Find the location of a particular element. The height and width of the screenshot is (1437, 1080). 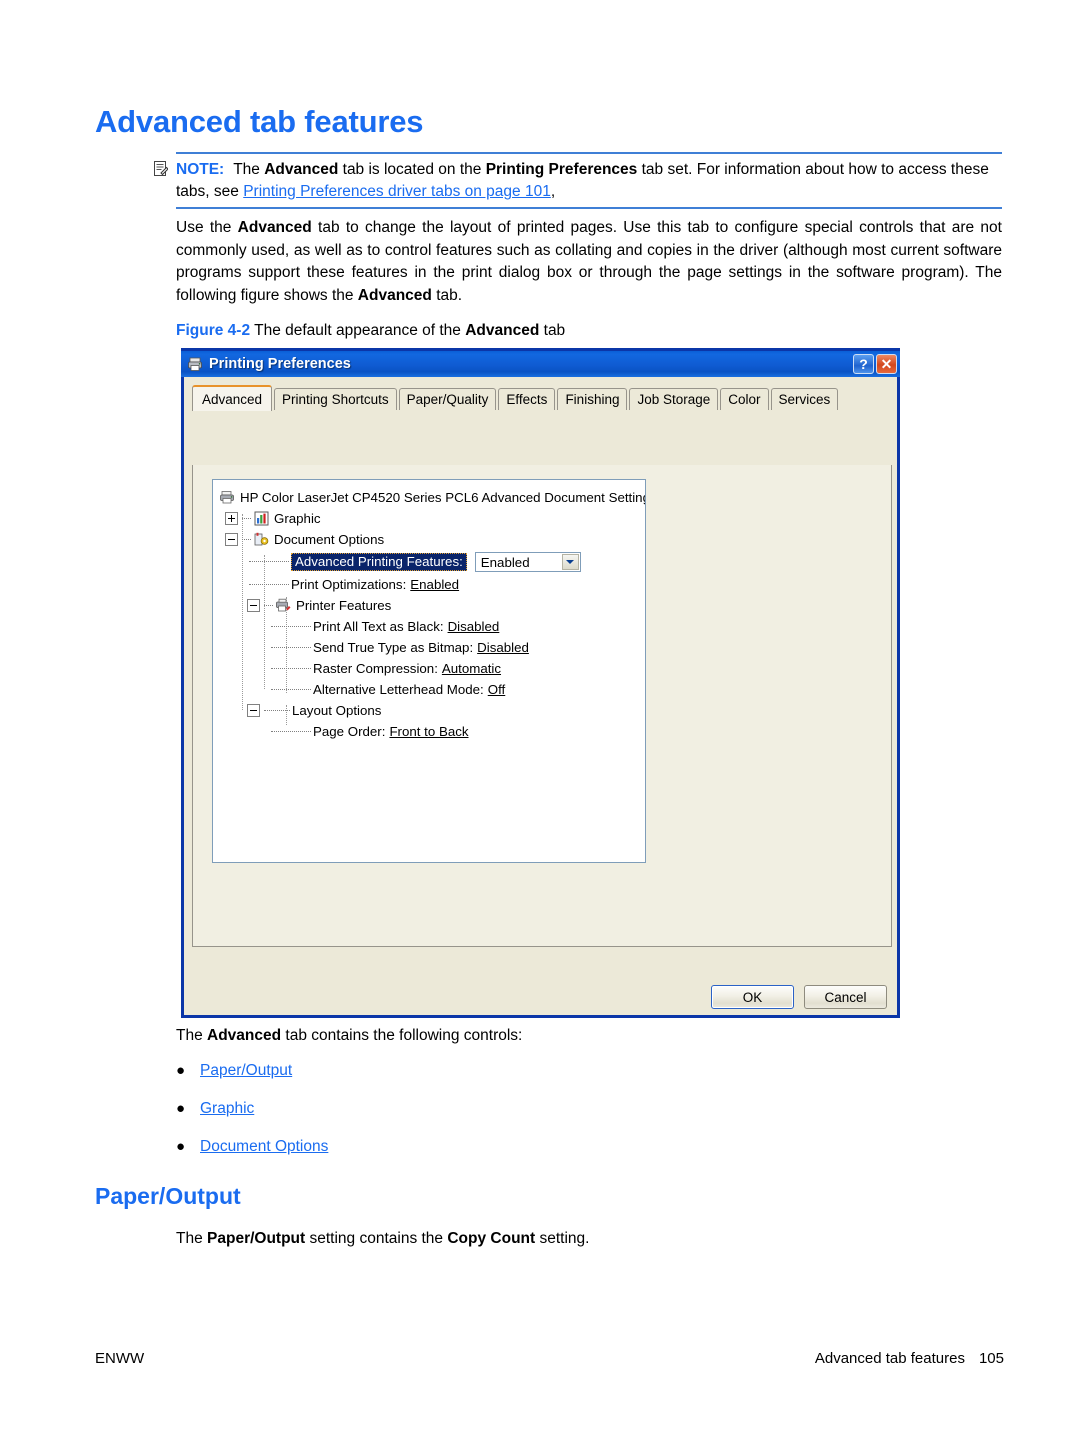

tree-row: Print All Text as Black: Disabled is located at coordinates (432, 626).